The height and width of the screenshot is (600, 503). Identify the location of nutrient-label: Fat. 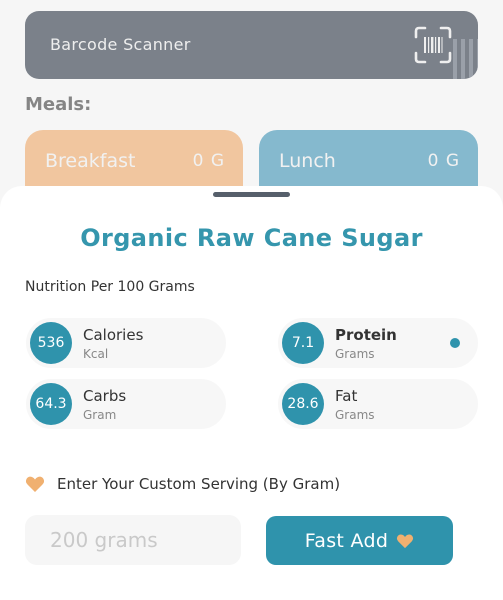
(346, 396).